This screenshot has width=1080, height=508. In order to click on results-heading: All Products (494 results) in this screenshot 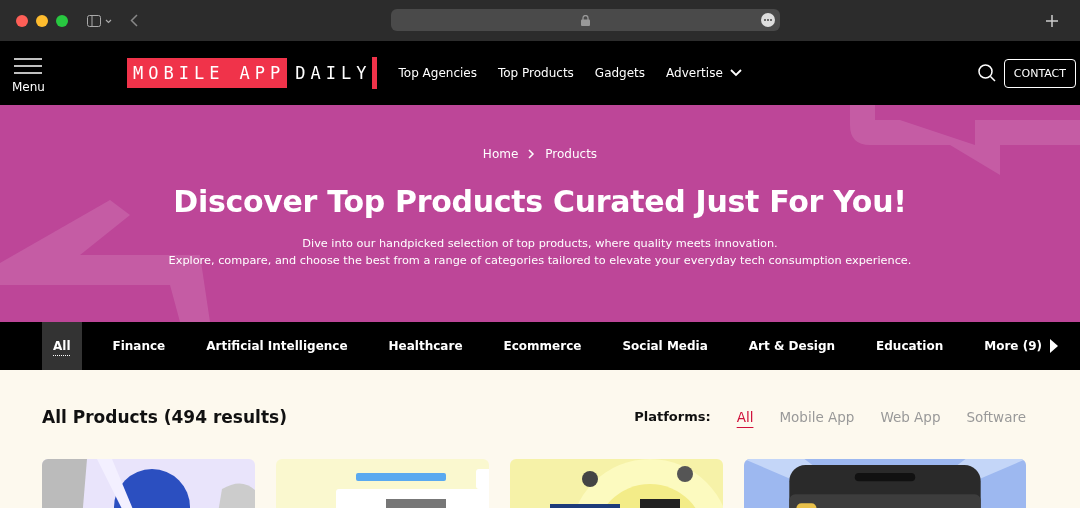, I will do `click(164, 416)`.